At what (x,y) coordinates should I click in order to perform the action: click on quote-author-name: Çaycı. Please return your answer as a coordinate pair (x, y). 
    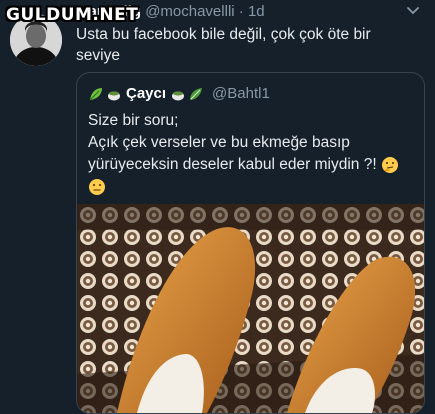
    Looking at the image, I should click on (146, 93).